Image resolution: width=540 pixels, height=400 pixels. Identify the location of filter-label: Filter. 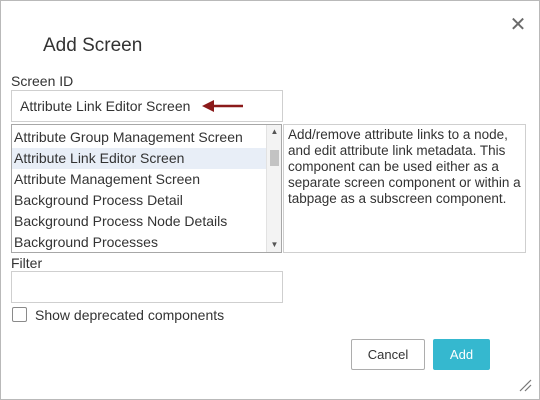
(27, 263).